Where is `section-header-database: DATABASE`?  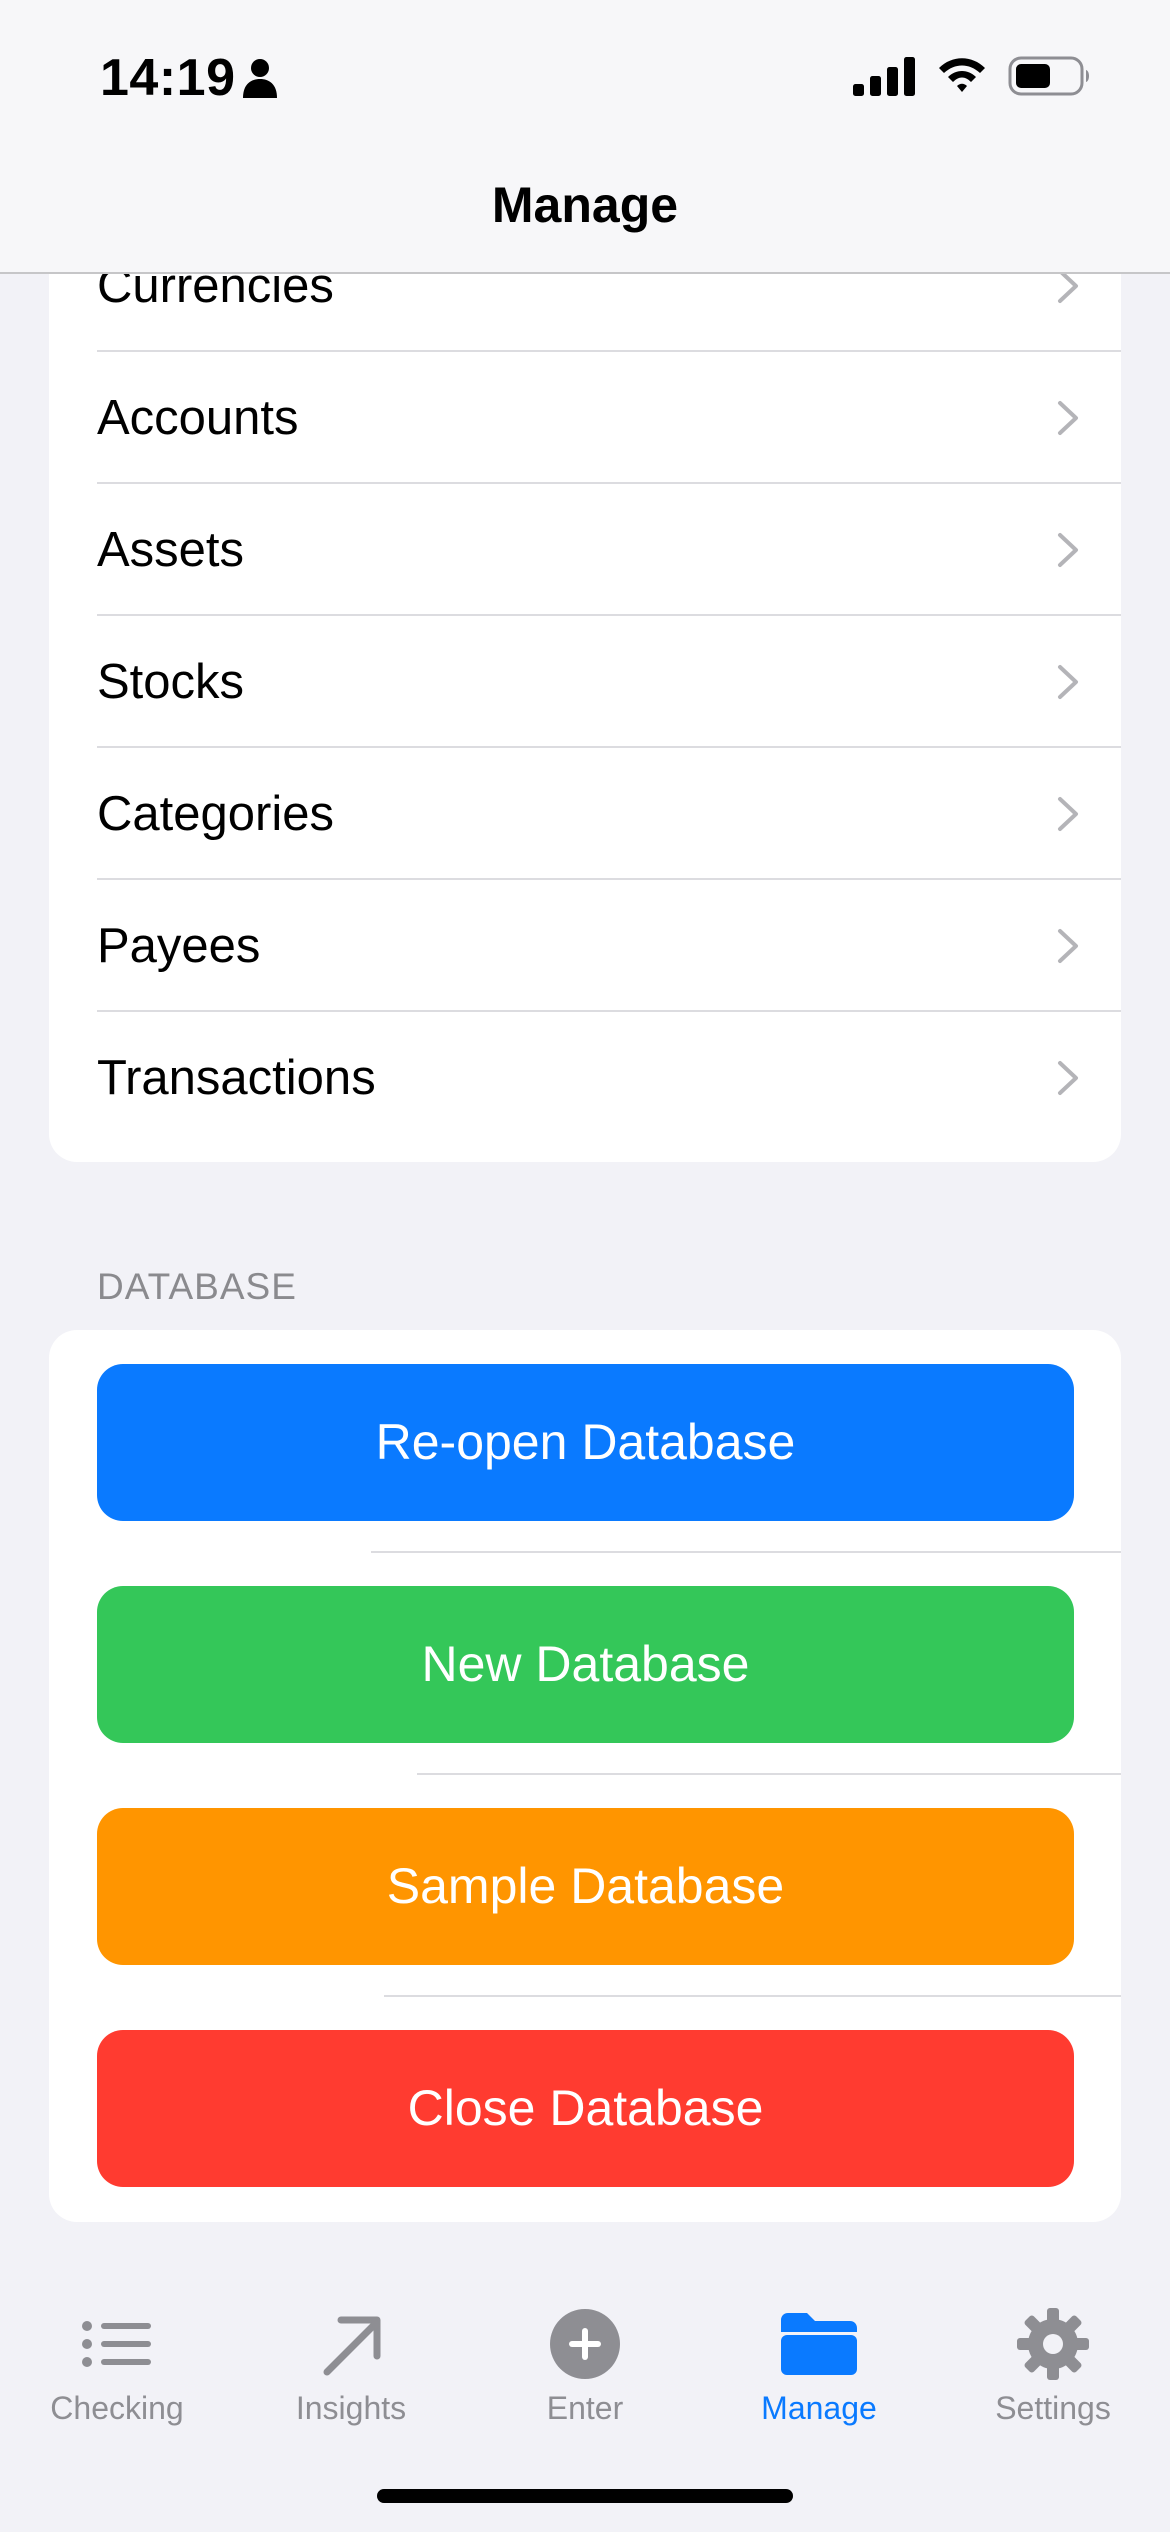
section-header-database: DATABASE is located at coordinates (197, 1286).